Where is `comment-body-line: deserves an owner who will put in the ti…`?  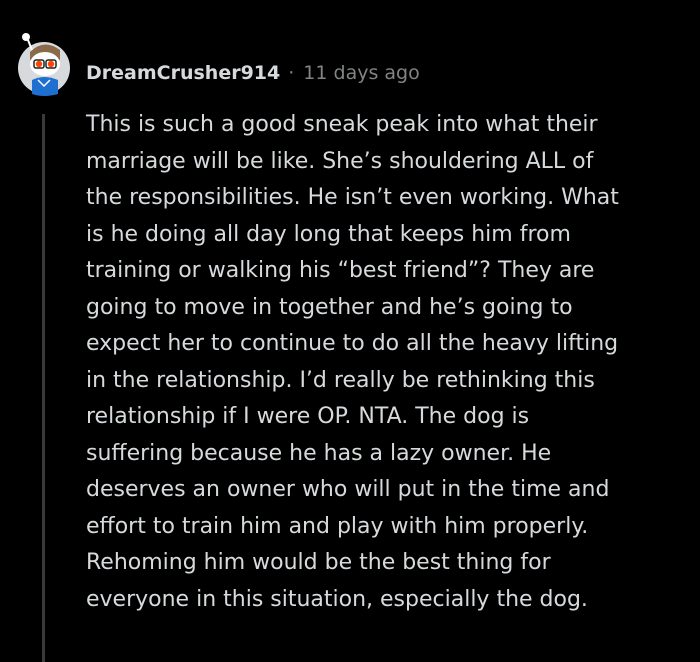 comment-body-line: deserves an owner who will put in the ti… is located at coordinates (348, 489).